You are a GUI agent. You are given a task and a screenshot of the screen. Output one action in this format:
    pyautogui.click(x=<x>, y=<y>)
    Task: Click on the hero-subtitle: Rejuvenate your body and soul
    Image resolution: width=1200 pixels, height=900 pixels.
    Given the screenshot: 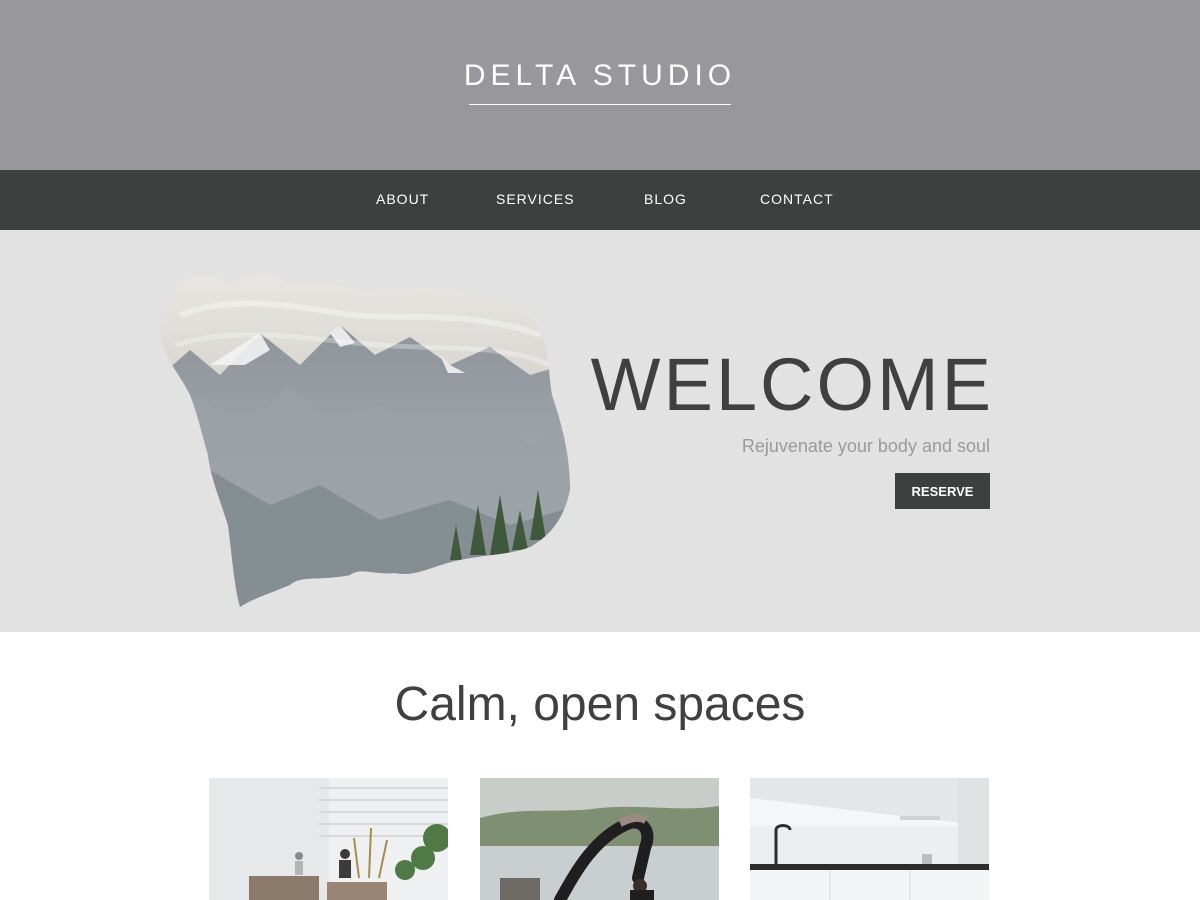 What is the action you would take?
    pyautogui.click(x=865, y=446)
    